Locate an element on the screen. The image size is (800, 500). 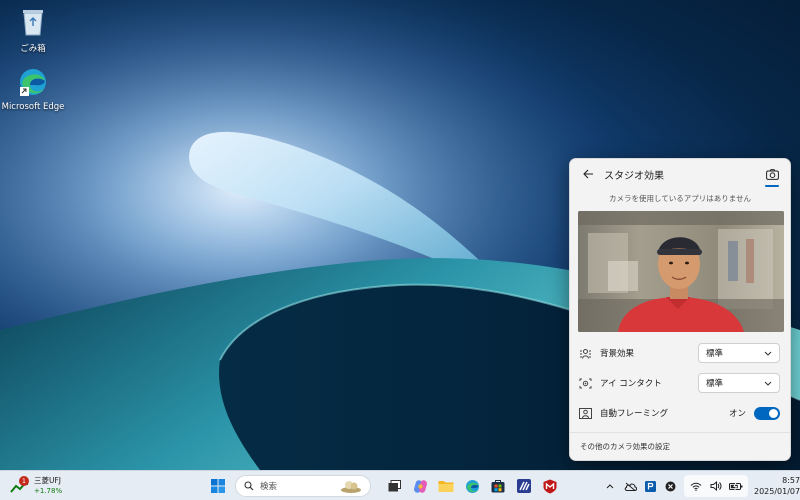
file-explorer-icon is located at coordinates (446, 486).